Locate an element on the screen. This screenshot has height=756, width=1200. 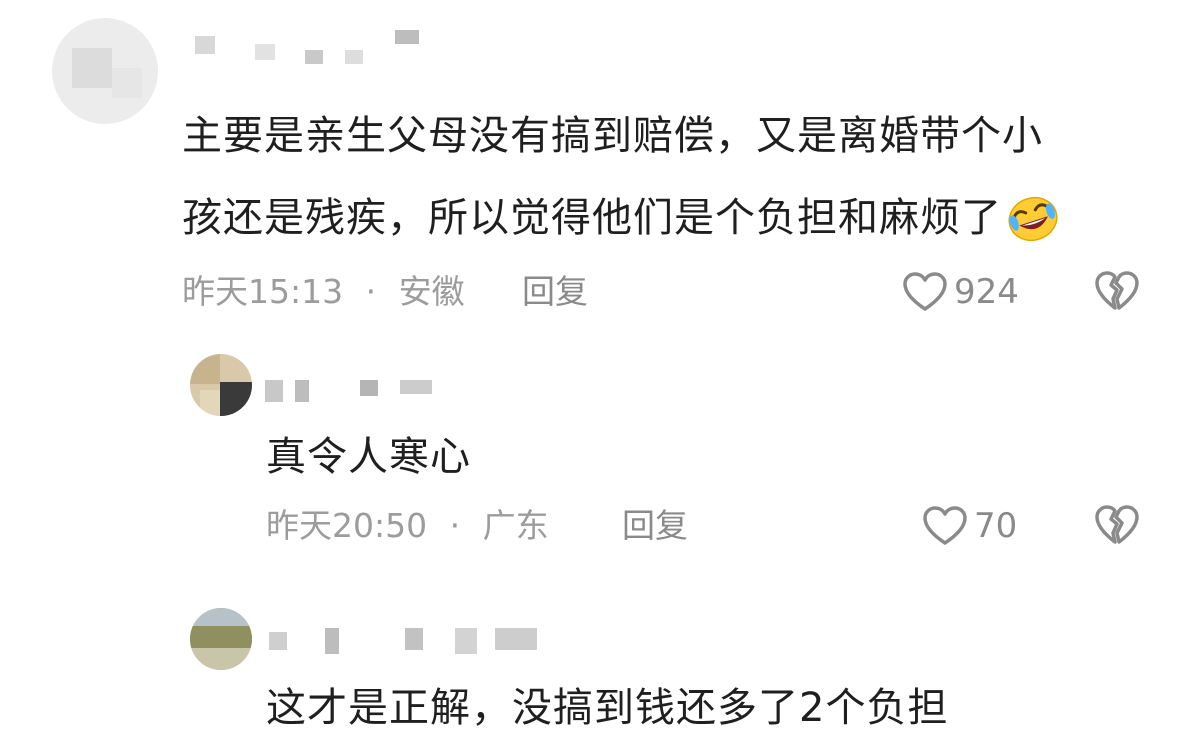
like-button: 924 is located at coordinates (960, 292).